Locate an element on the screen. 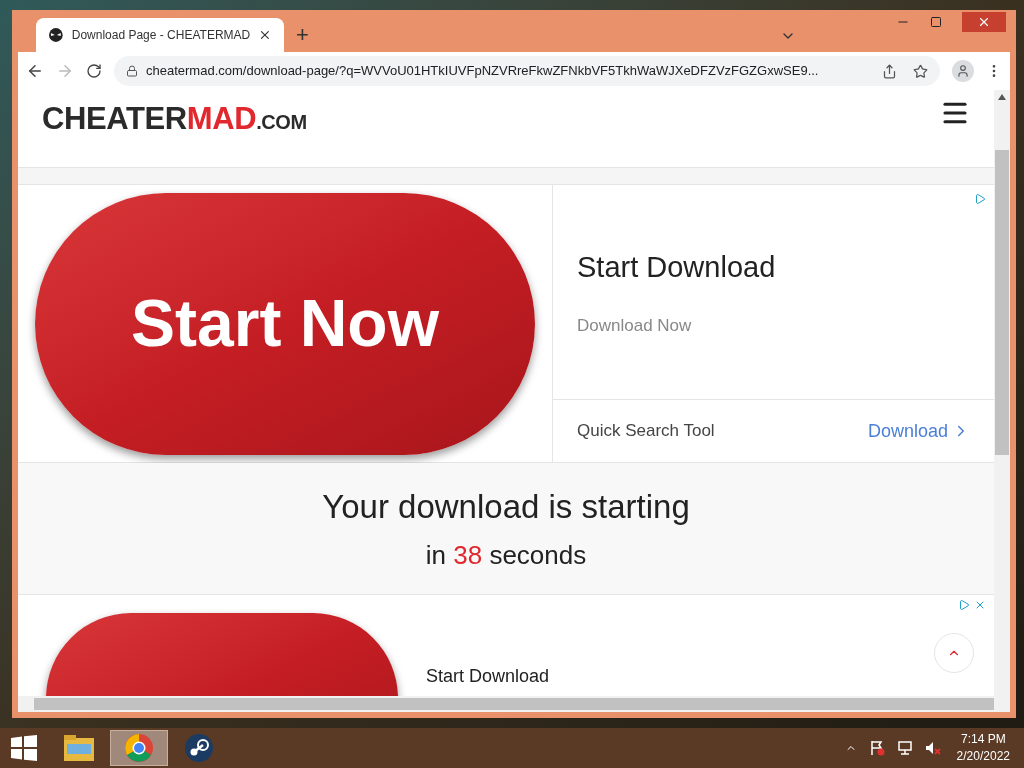 The height and width of the screenshot is (768, 1024). network-icon is located at coordinates (904, 748).